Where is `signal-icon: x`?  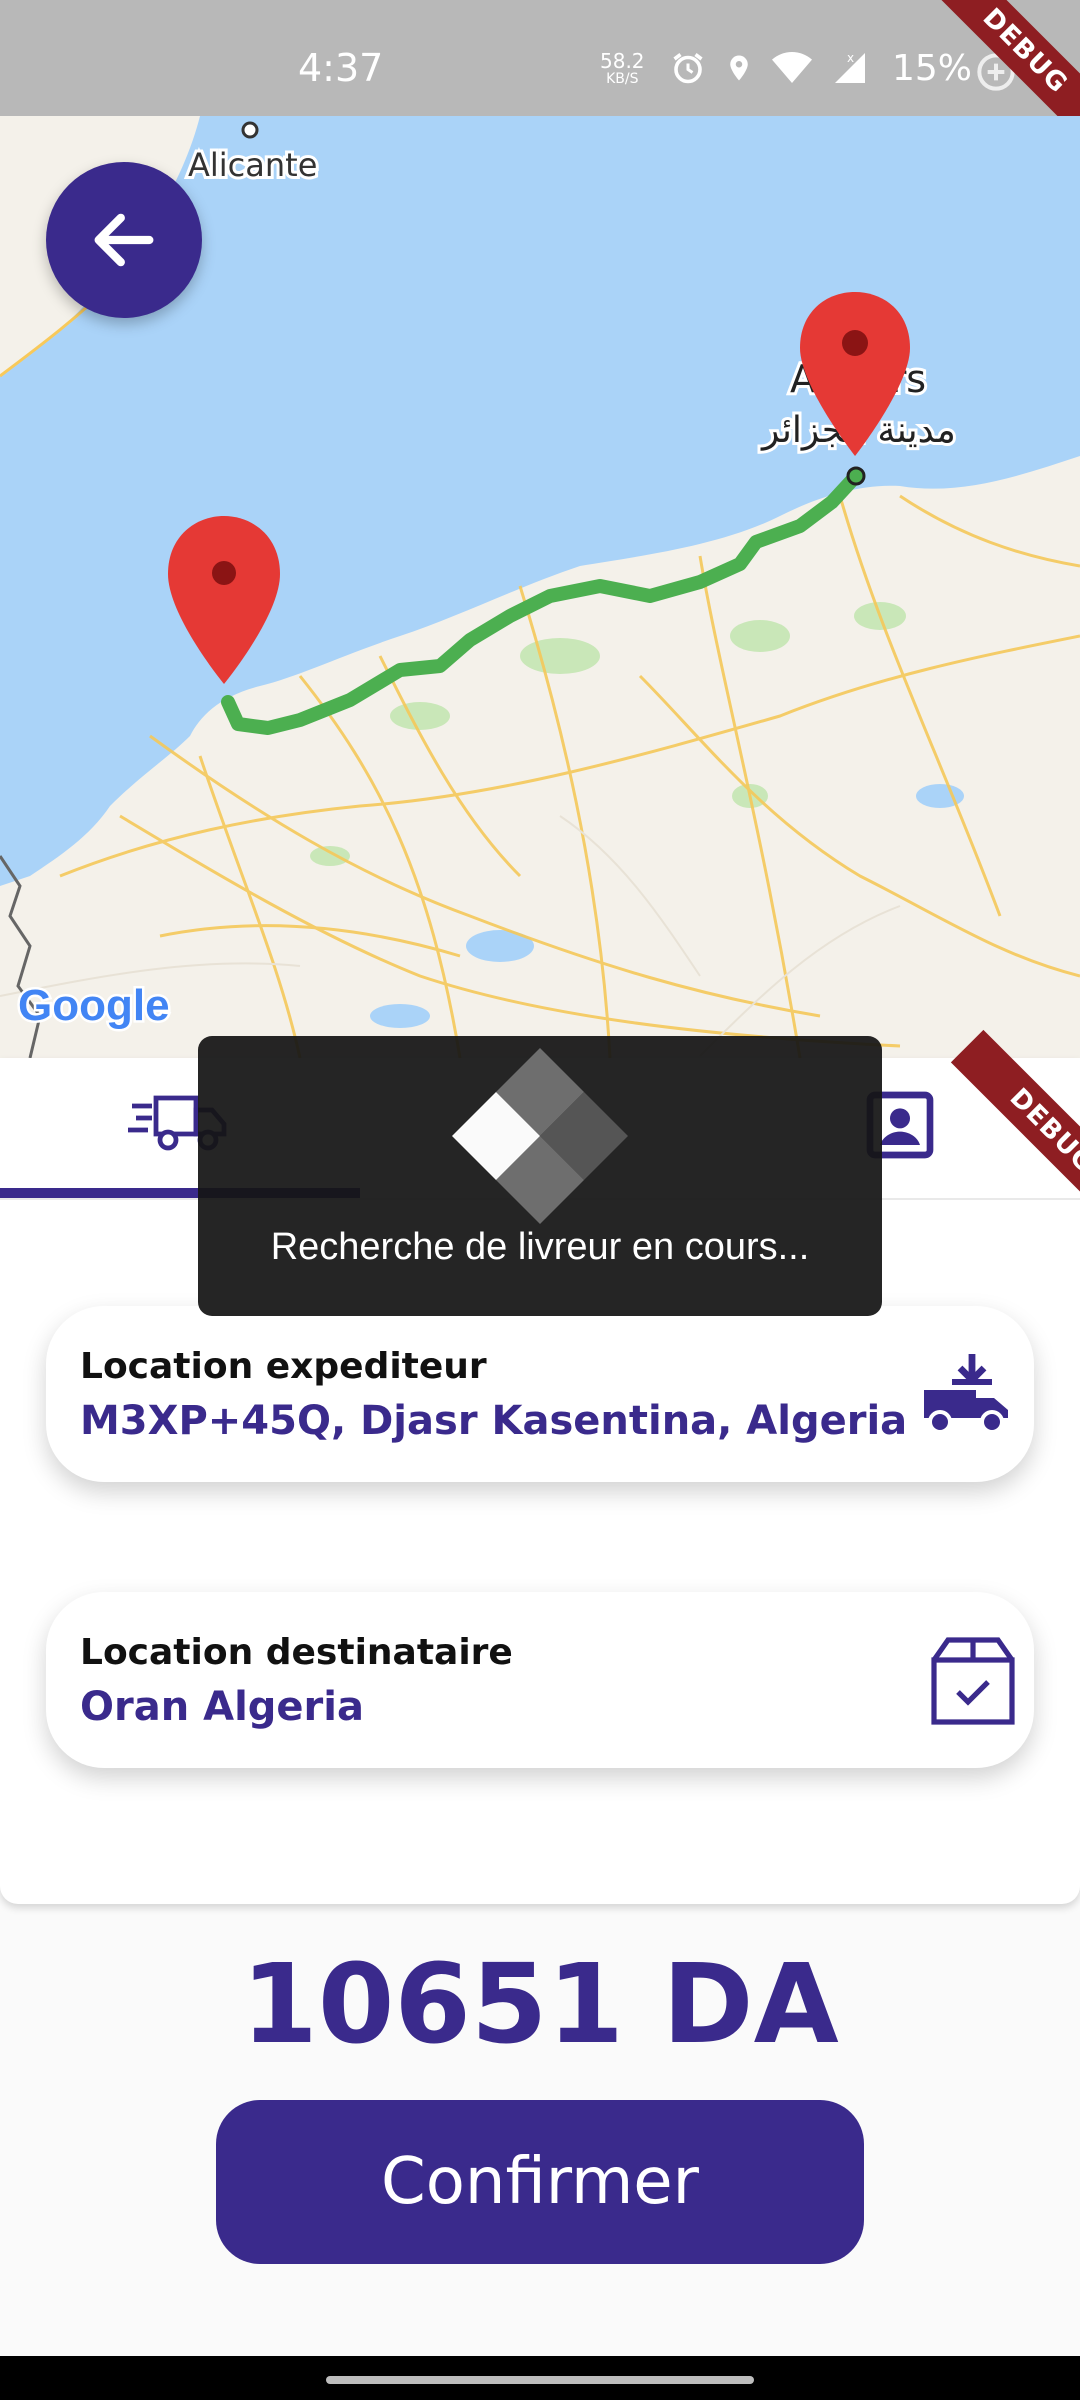
signal-icon: x is located at coordinates (850, 67).